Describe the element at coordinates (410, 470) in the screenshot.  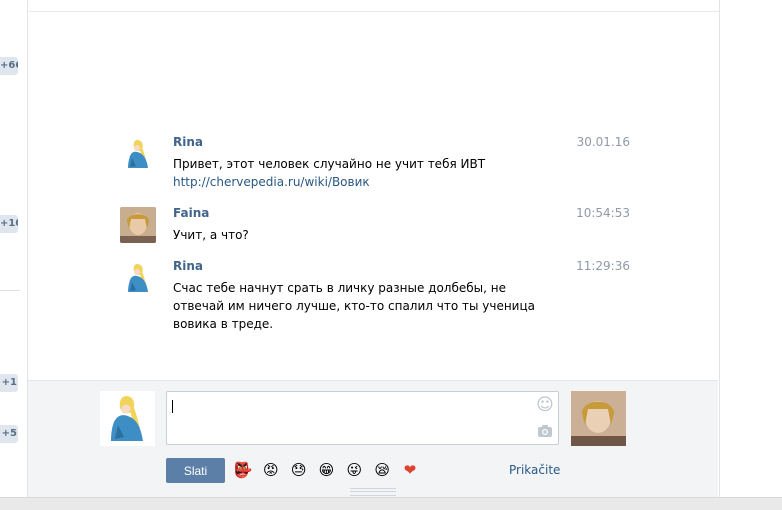
I see `heart-emoji-icon: ❤` at that location.